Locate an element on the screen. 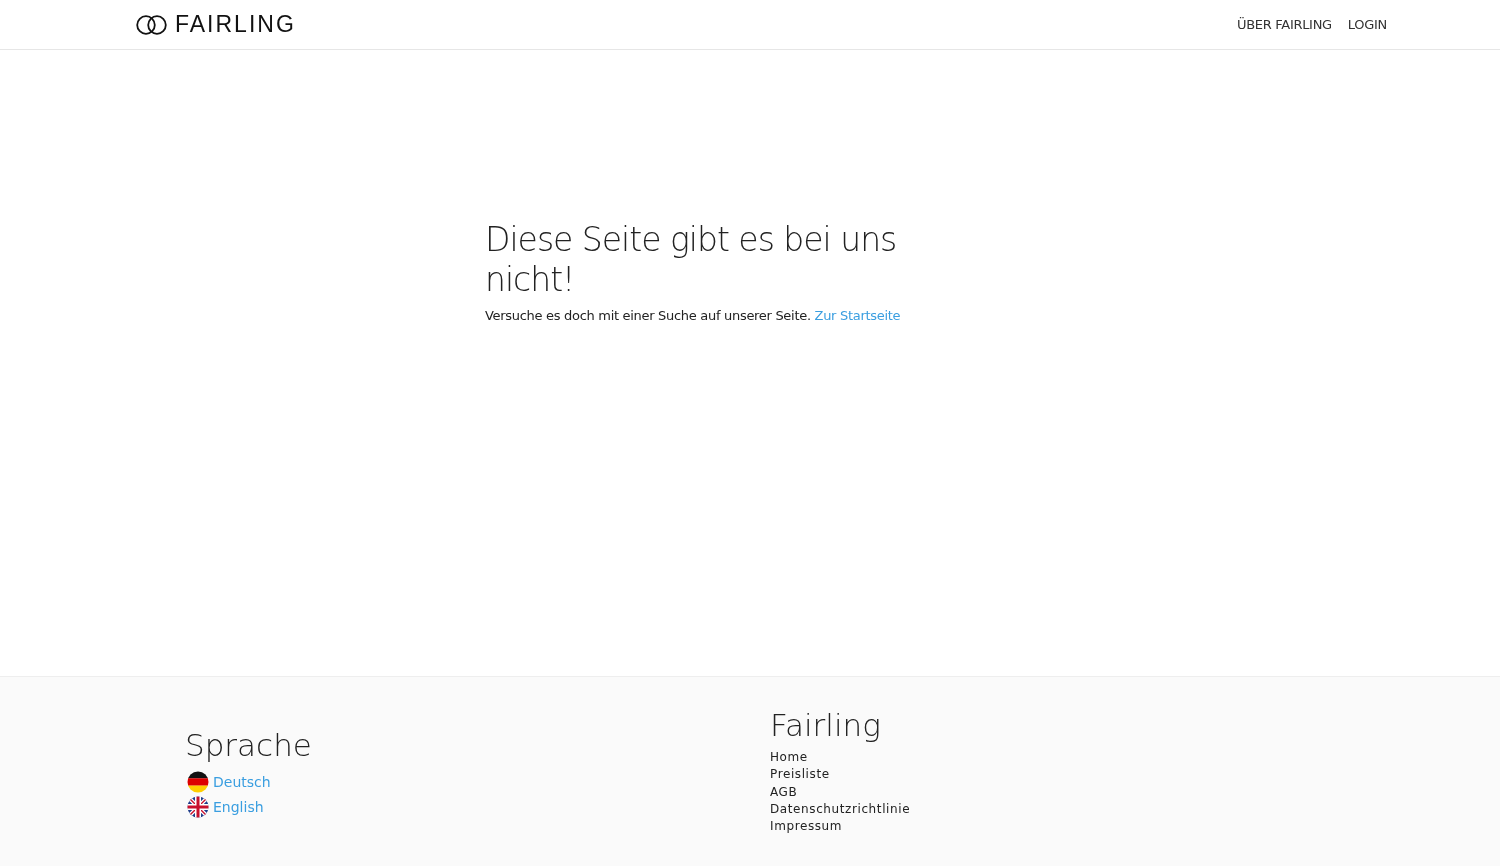 The width and height of the screenshot is (1500, 866). message-text: Versuche es doch mit einer Suche auf unserer Seite. is located at coordinates (648, 315).